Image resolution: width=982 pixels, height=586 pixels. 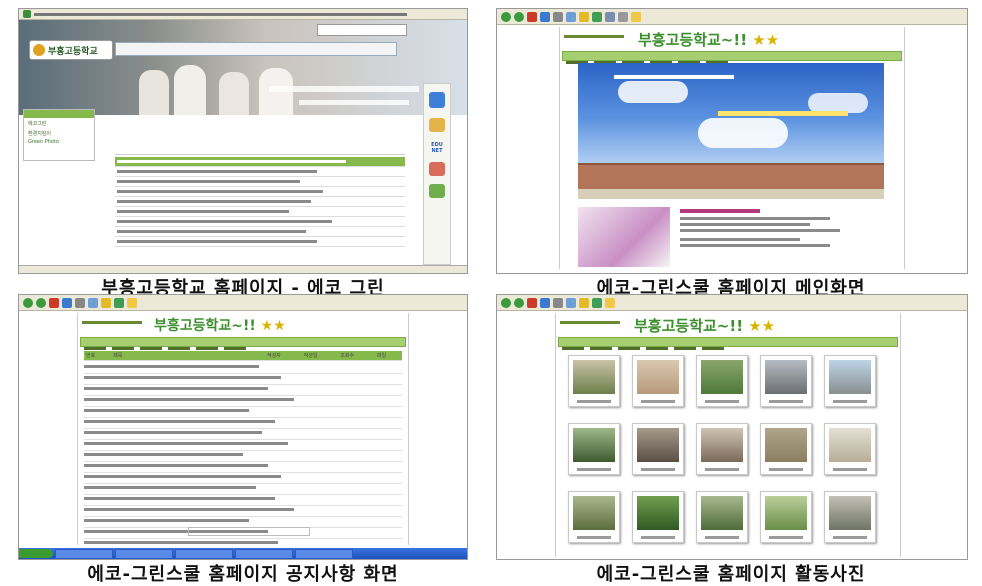 What do you see at coordinates (36, 553) in the screenshot?
I see `start-button` at bounding box center [36, 553].